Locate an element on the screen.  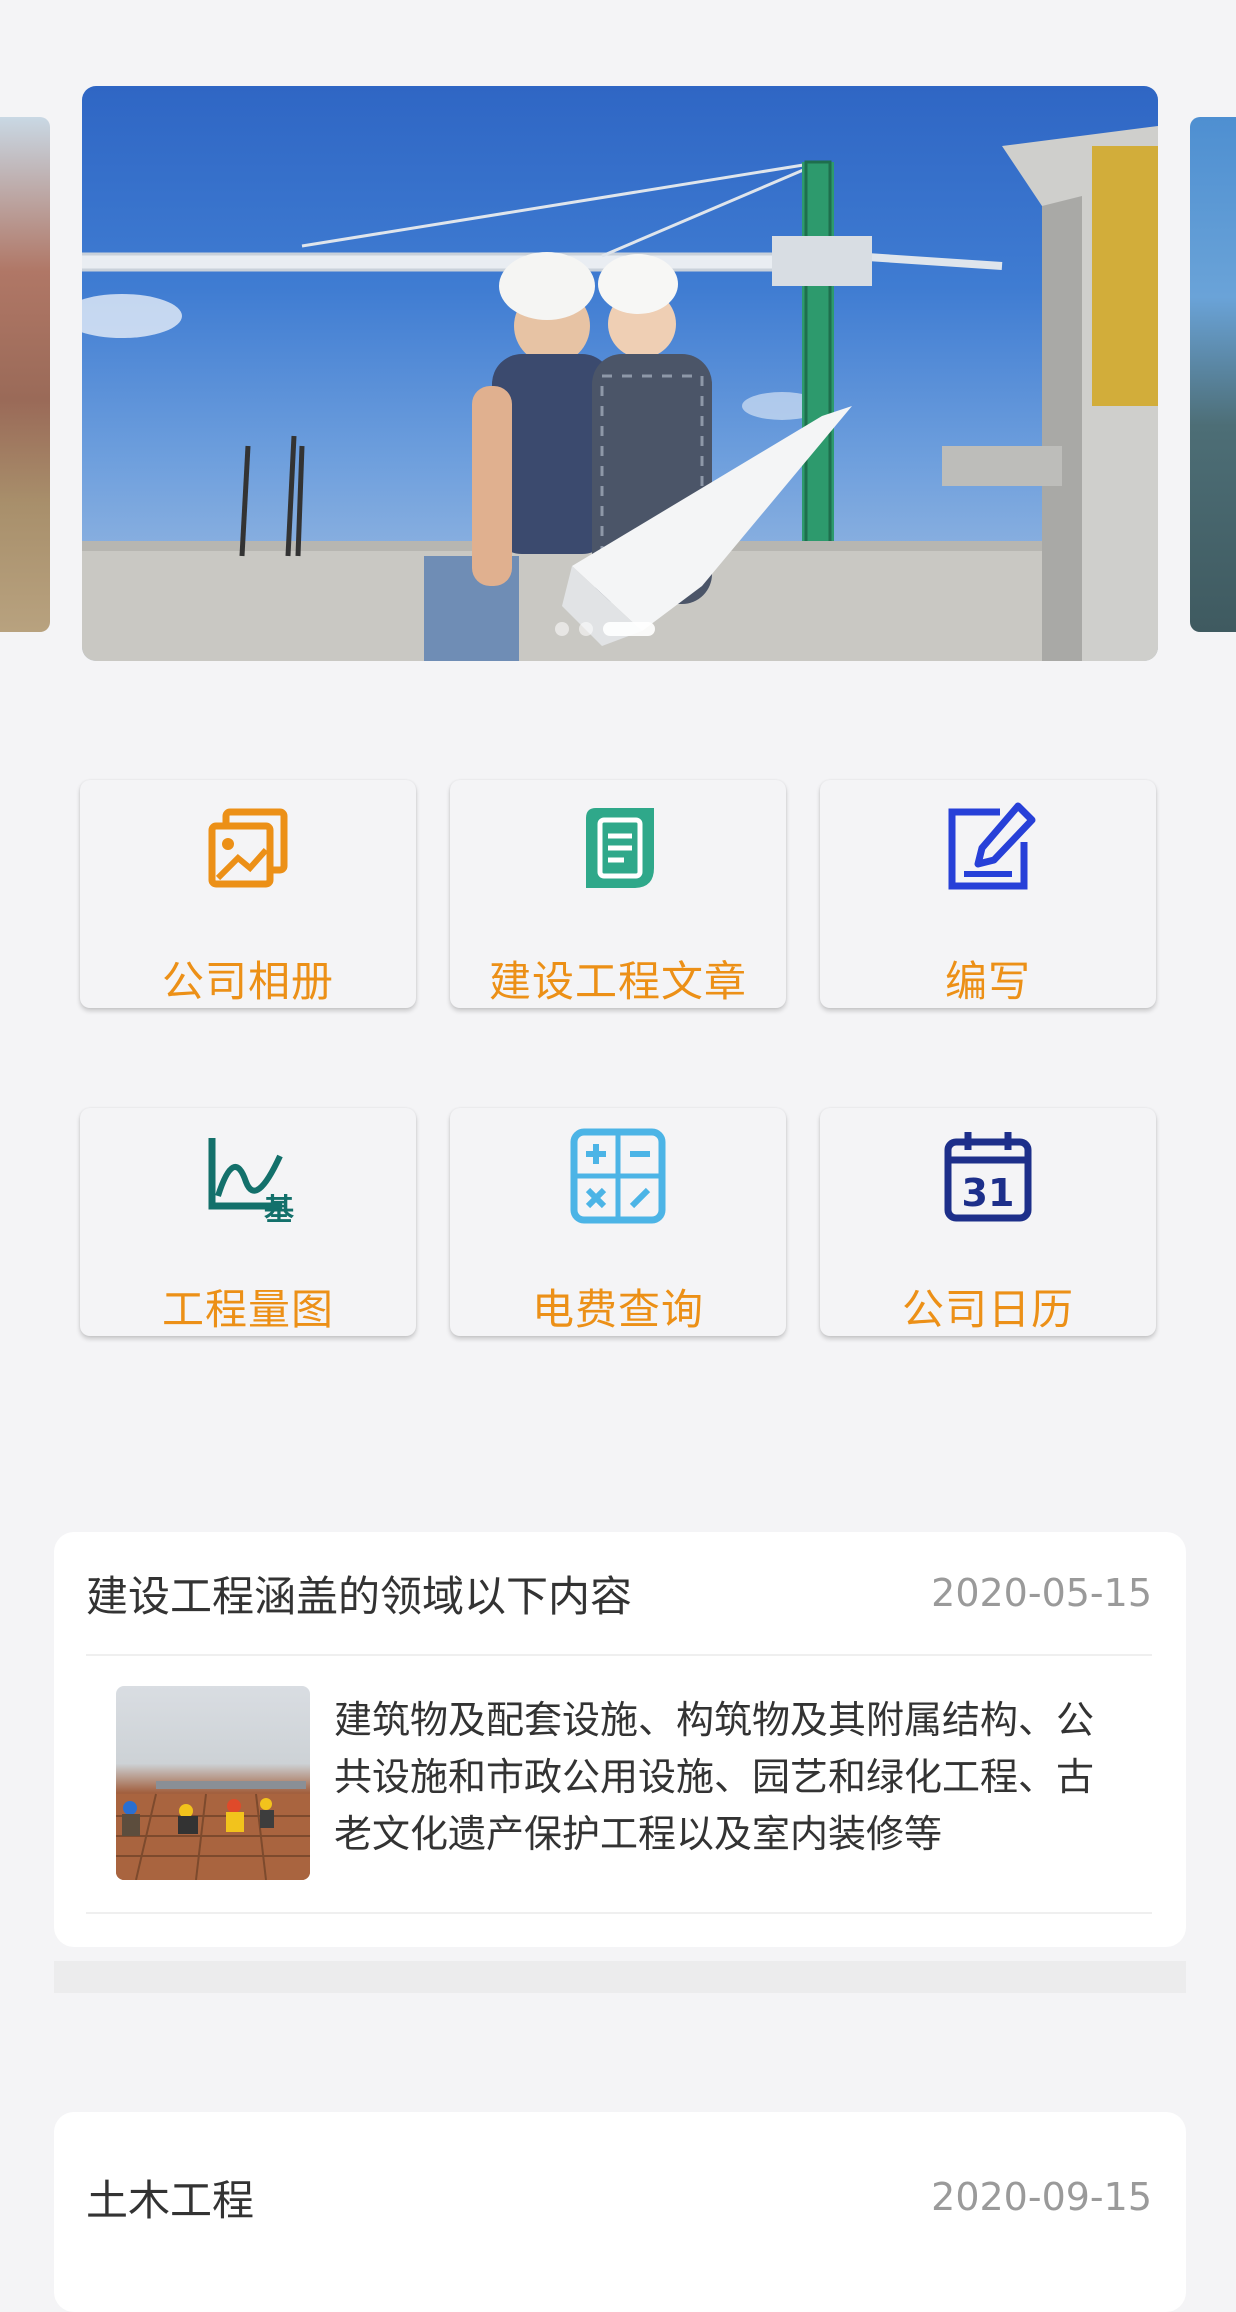
site-workers-photo is located at coordinates (213, 1830).